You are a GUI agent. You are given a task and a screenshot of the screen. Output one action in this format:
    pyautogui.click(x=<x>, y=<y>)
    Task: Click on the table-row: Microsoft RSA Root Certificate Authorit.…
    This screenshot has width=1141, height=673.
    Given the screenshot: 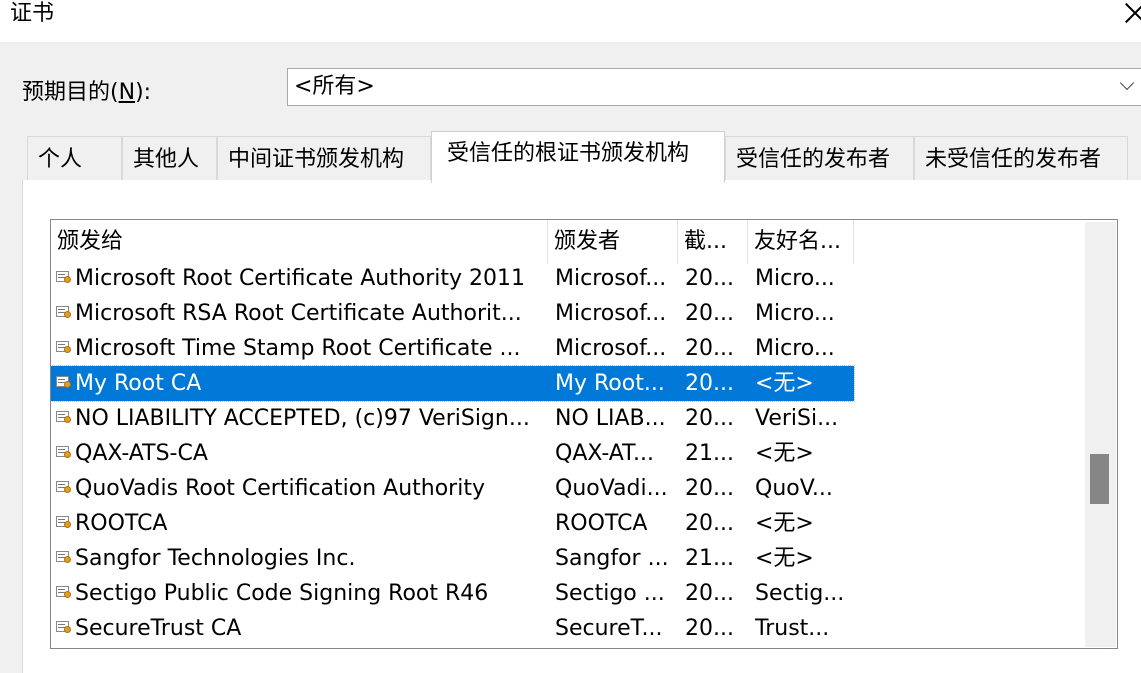 What is the action you would take?
    pyautogui.click(x=452, y=313)
    